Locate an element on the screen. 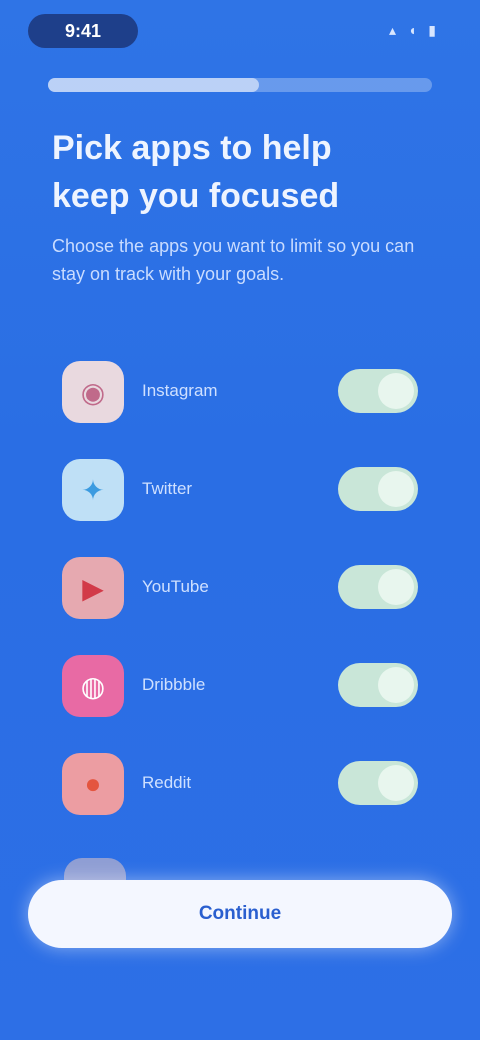 The image size is (480, 1040). bird-icon: ✦ is located at coordinates (93, 490).